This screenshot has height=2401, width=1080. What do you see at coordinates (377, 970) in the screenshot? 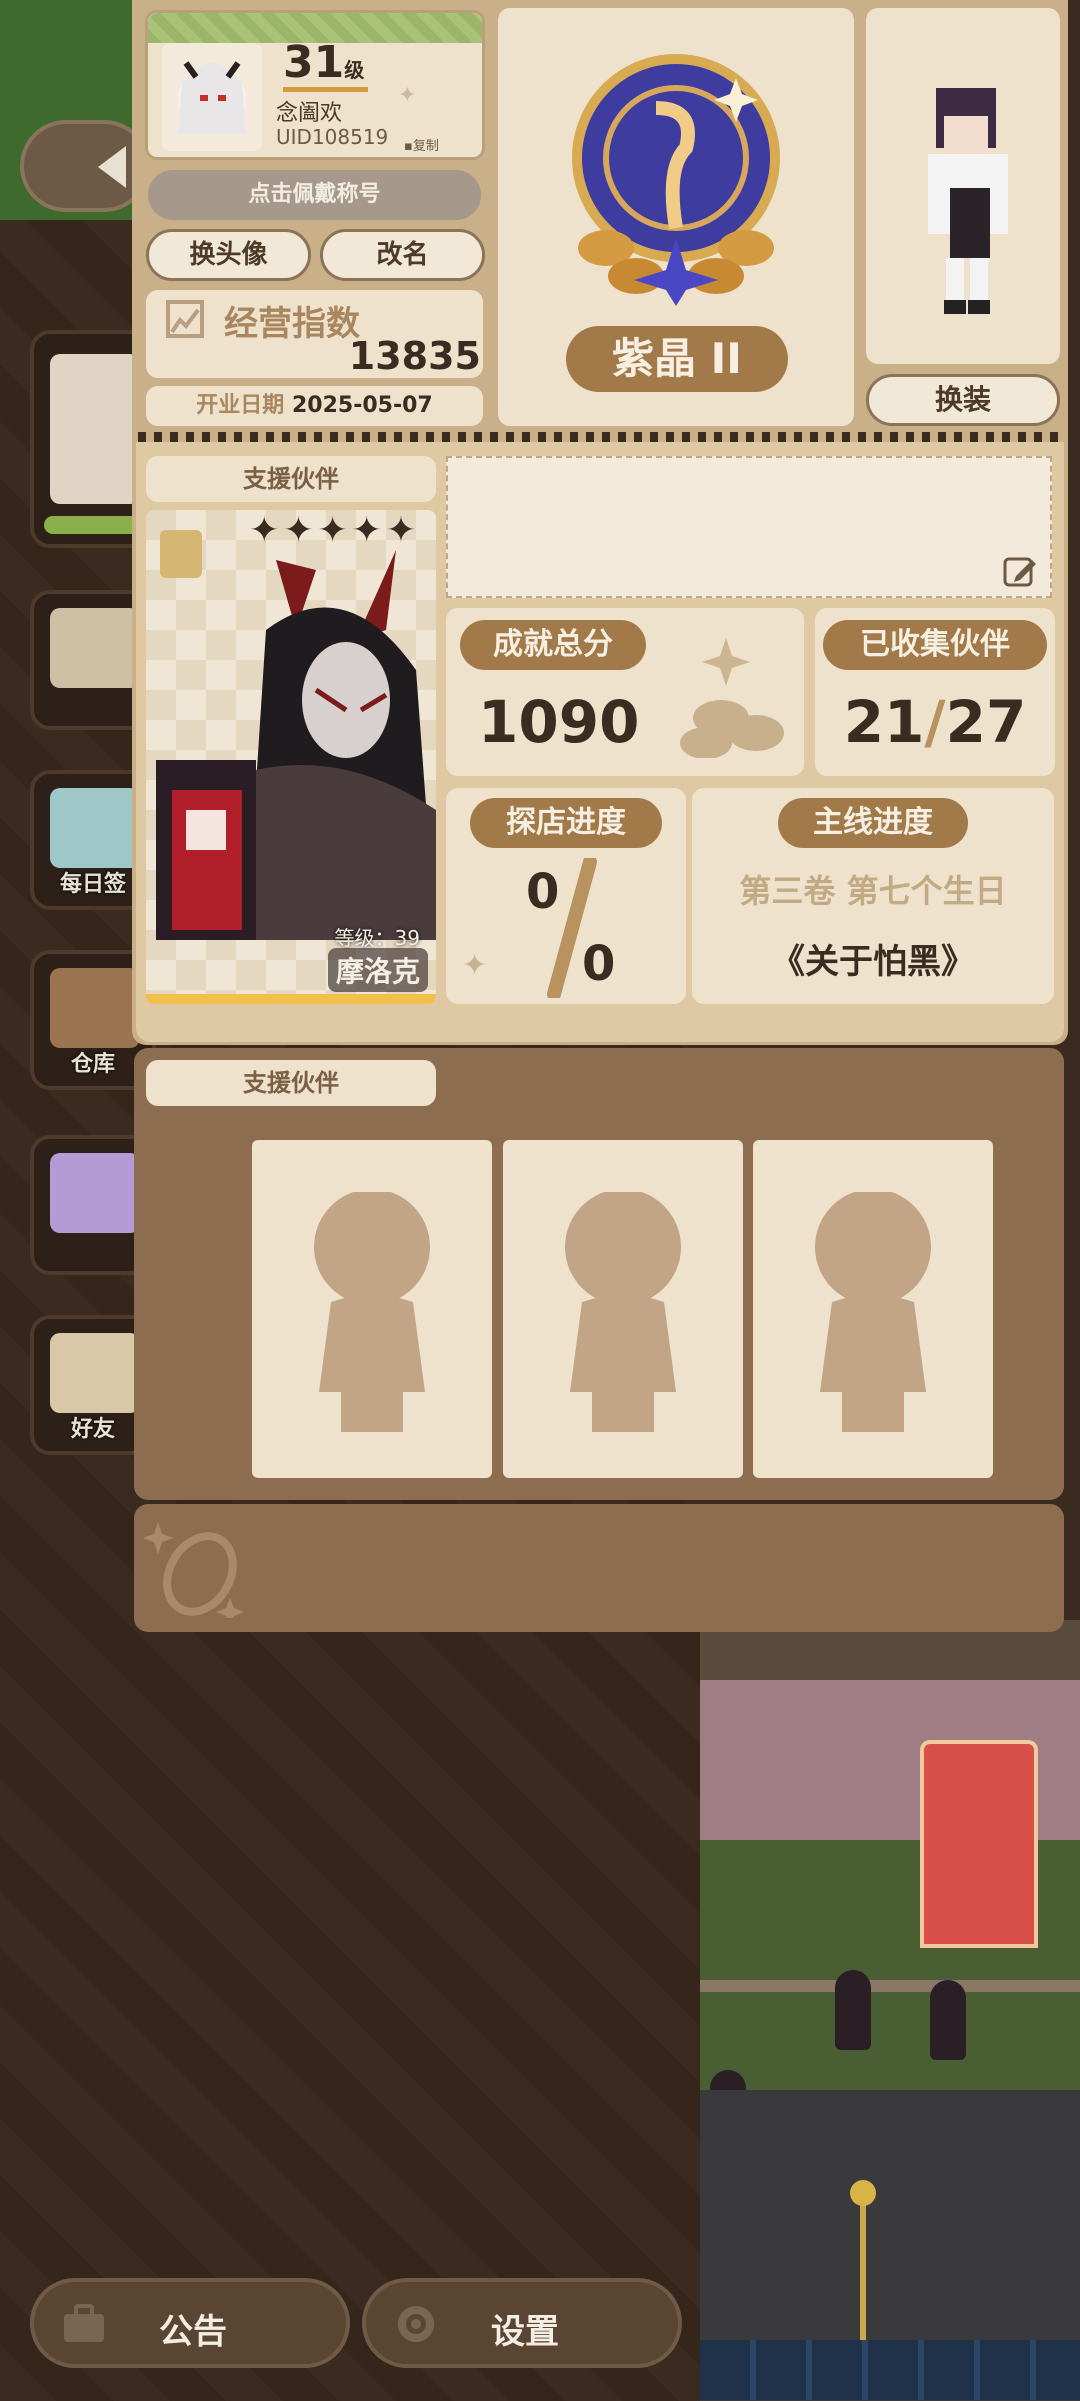
I see `partner-name: 摩洛克` at bounding box center [377, 970].